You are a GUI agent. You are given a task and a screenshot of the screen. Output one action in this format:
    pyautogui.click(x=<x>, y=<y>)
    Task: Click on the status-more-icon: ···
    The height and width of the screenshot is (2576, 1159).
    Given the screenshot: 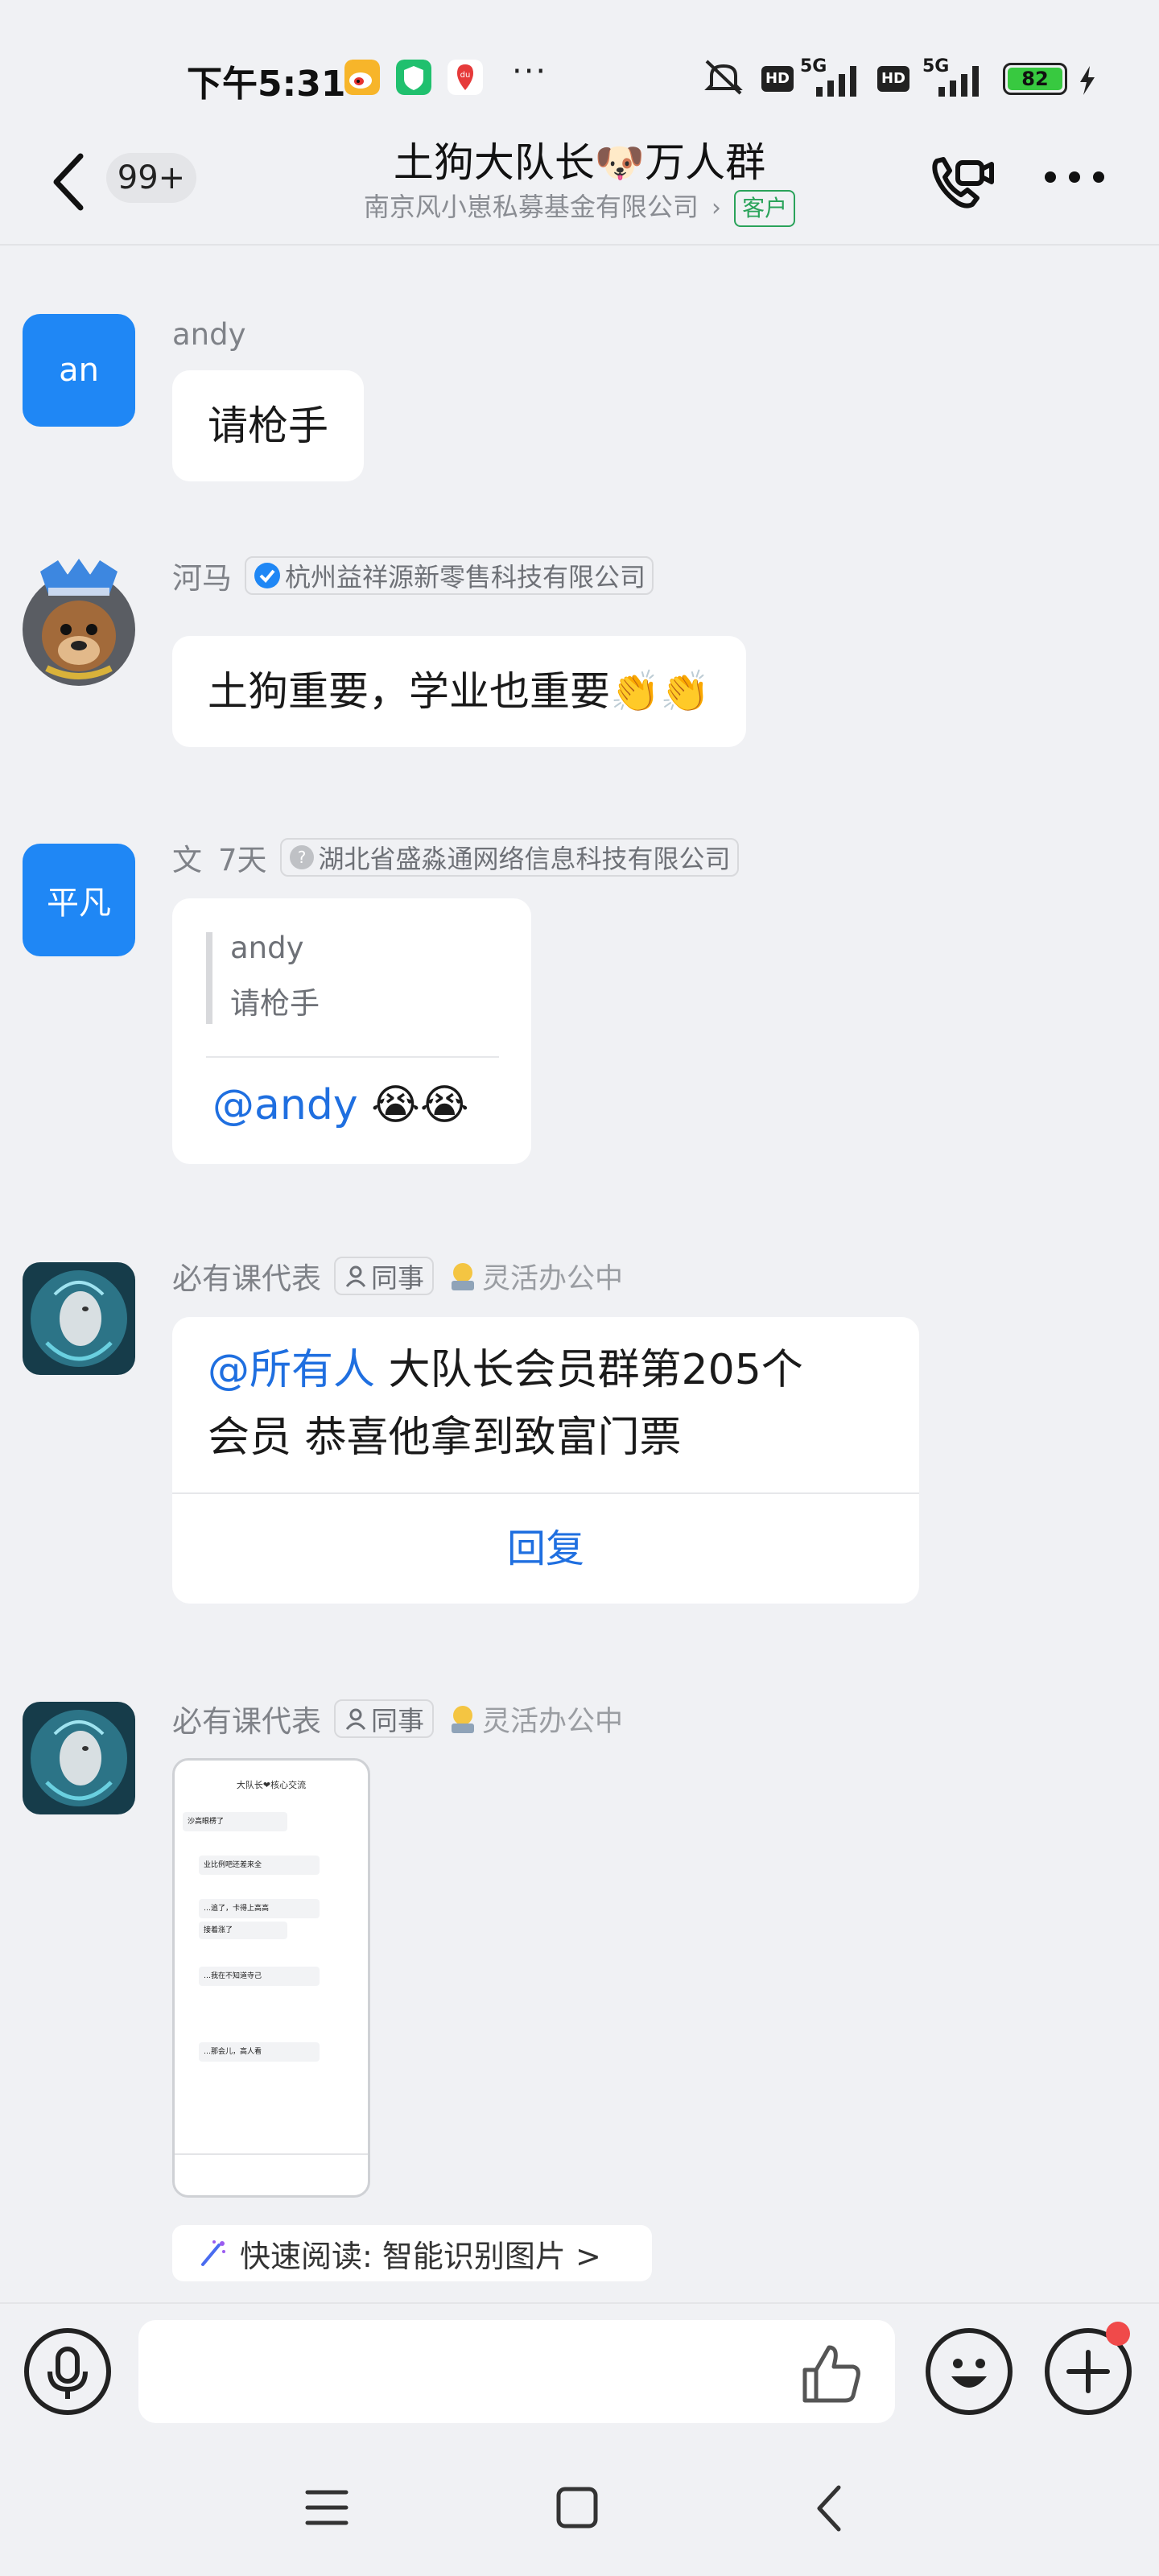 What is the action you would take?
    pyautogui.click(x=530, y=71)
    